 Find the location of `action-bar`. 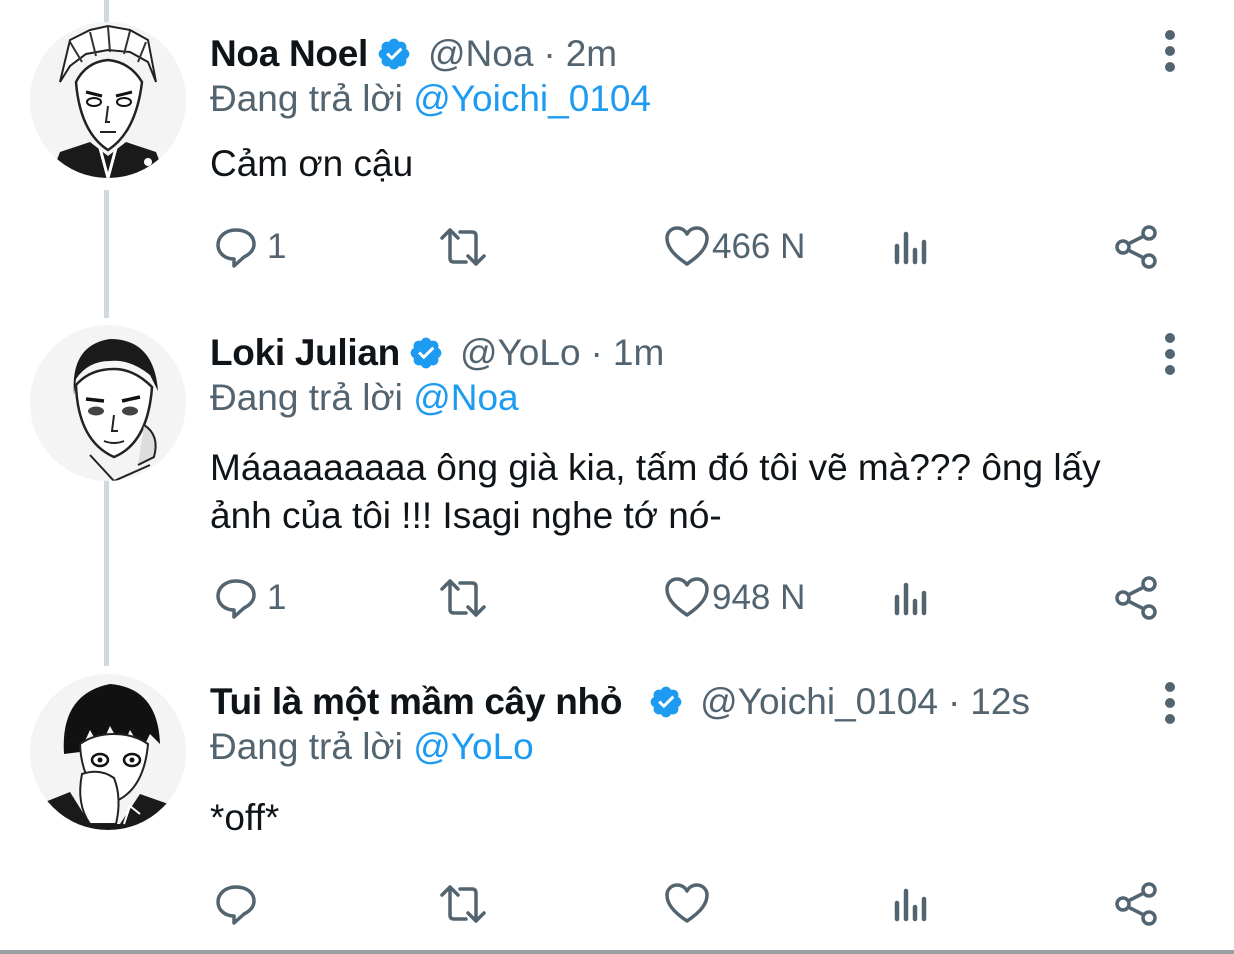

action-bar is located at coordinates (617, 904).